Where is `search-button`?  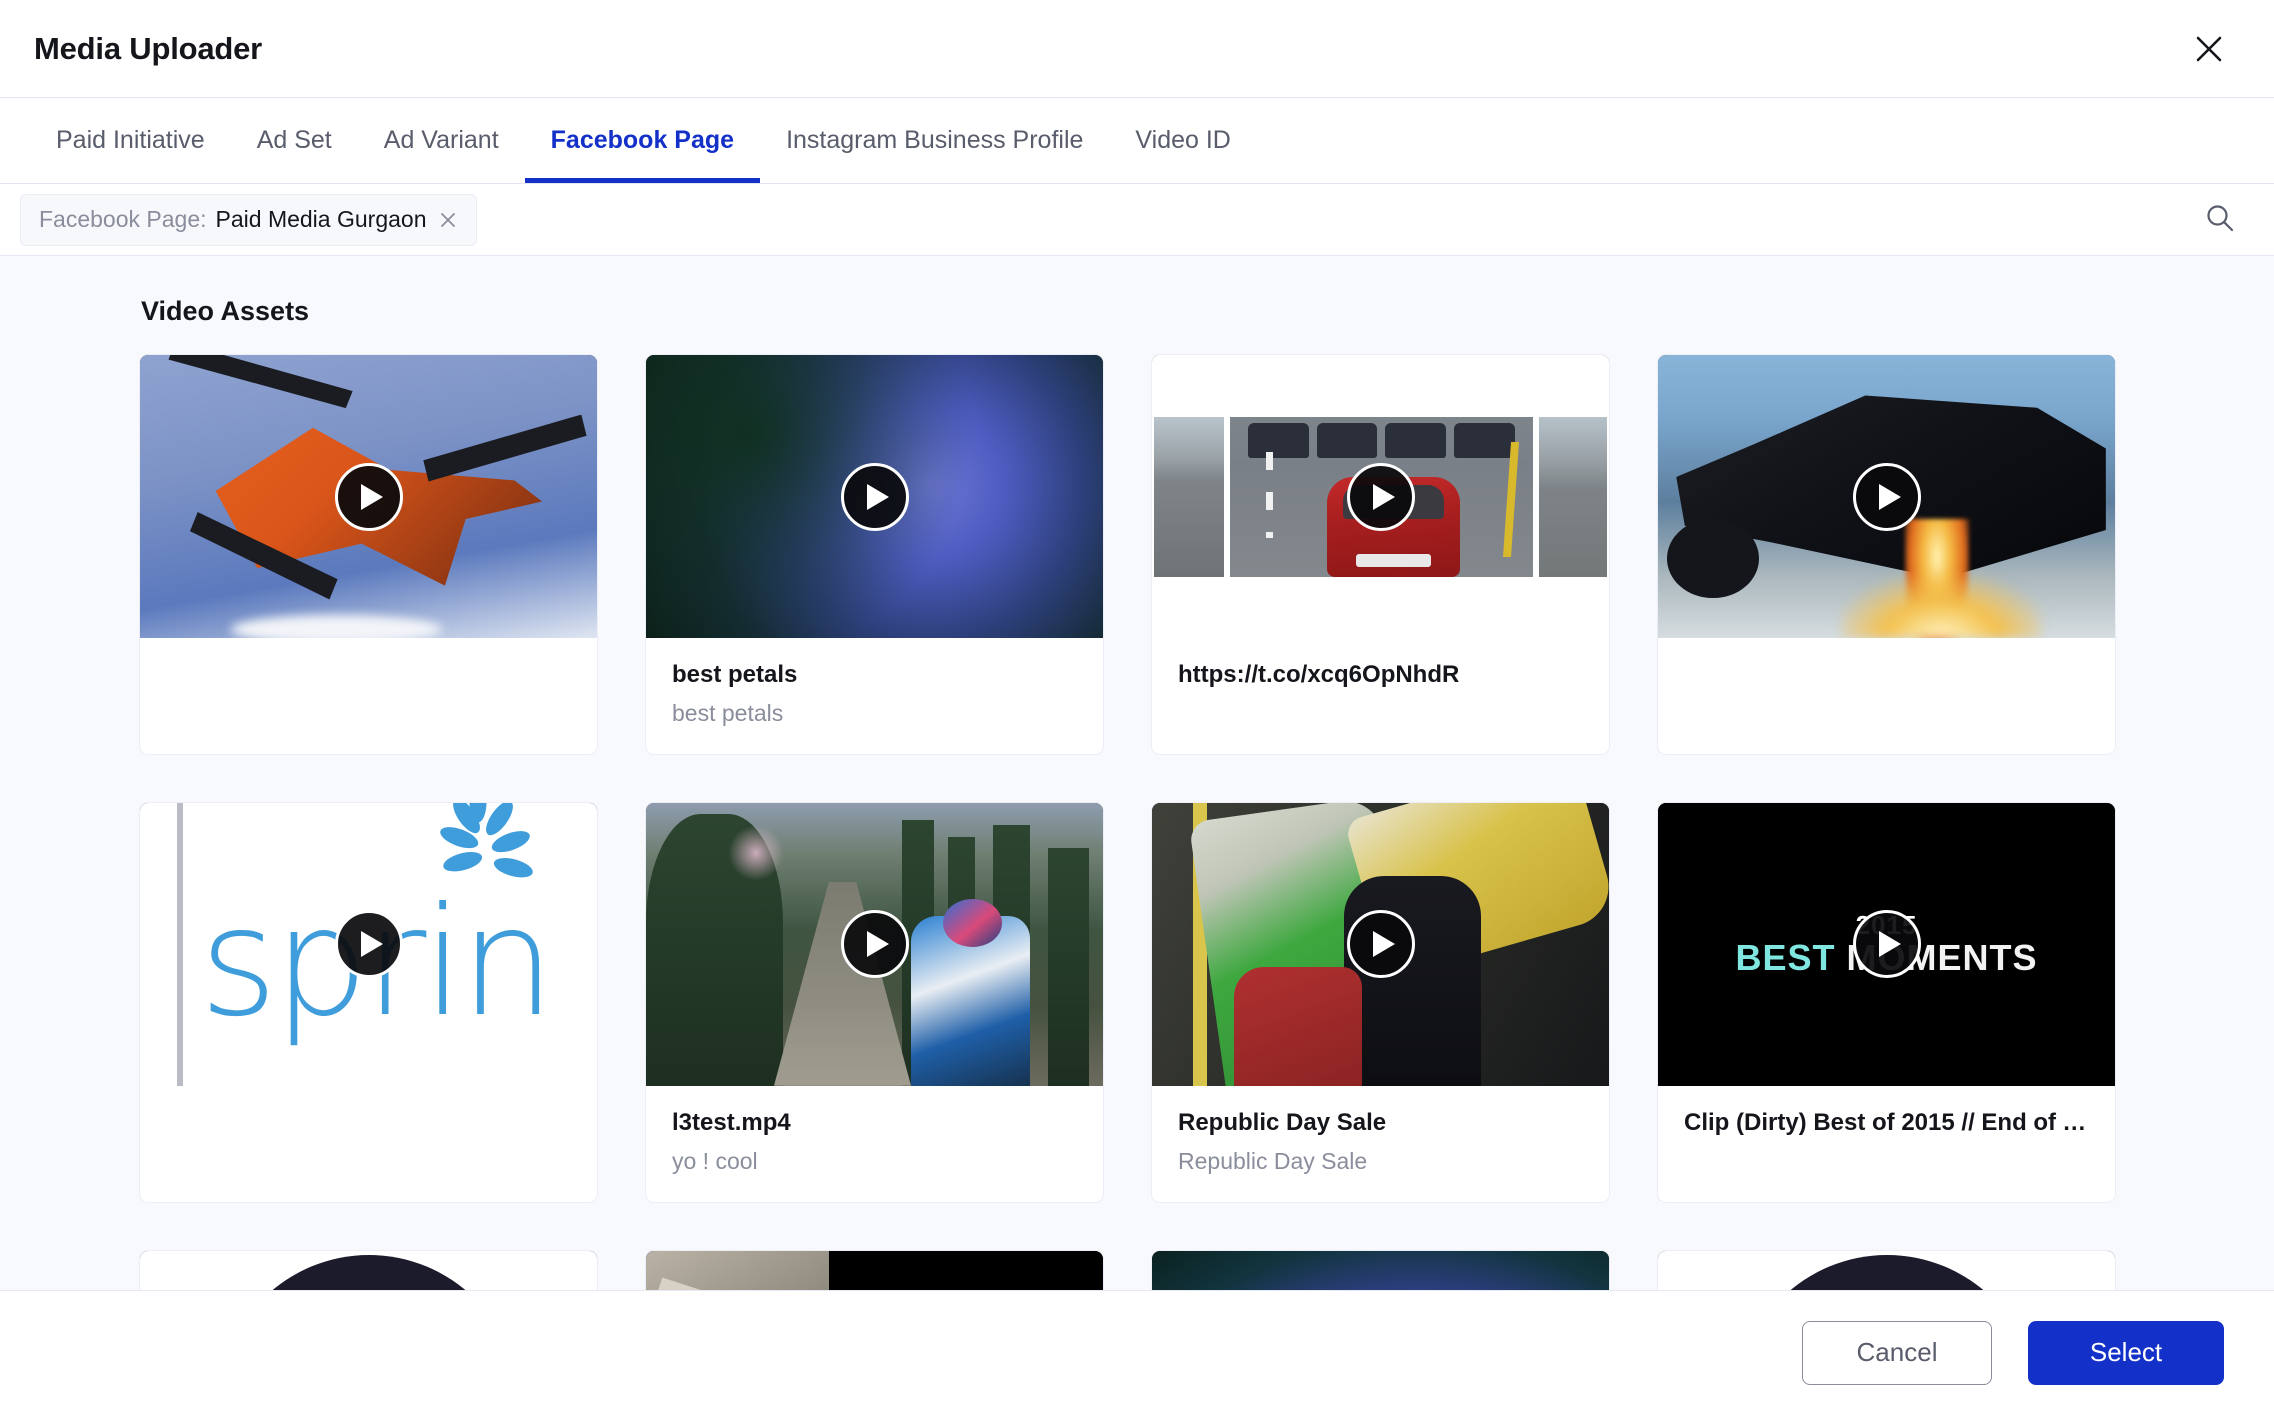
search-button is located at coordinates (2220, 220).